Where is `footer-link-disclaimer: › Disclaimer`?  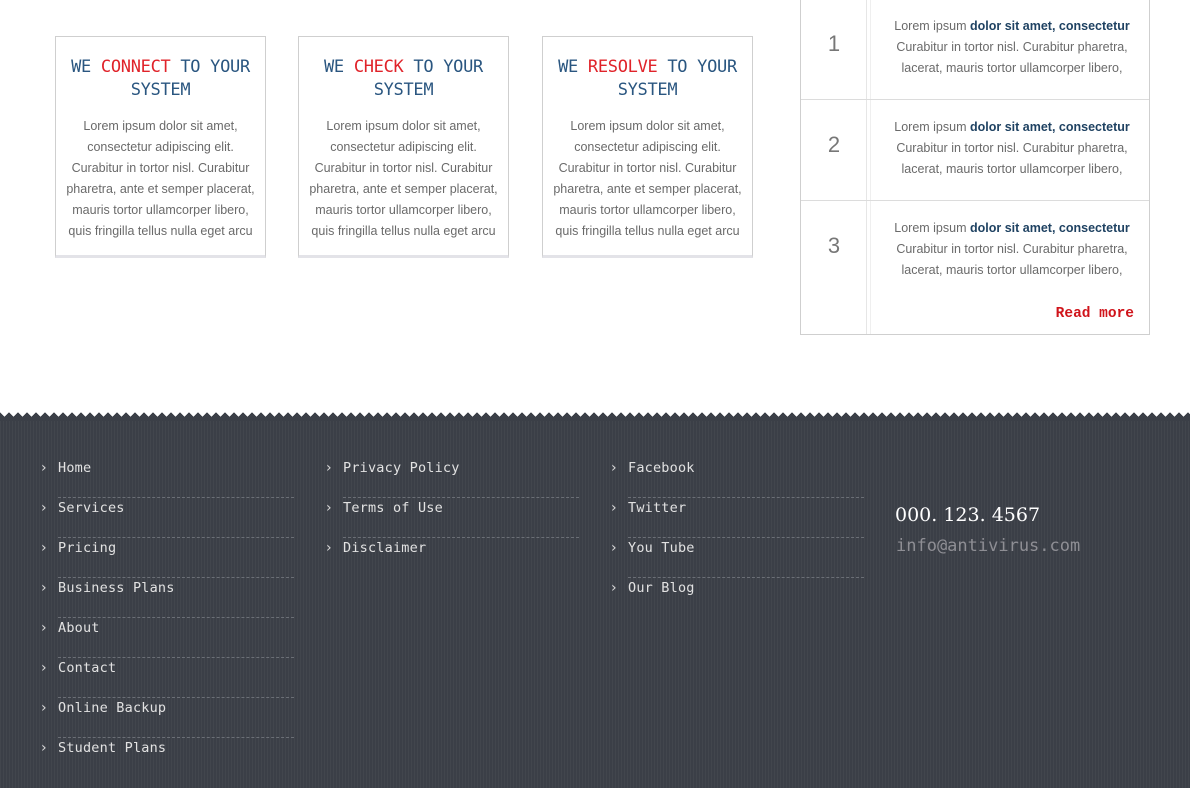 footer-link-disclaimer: › Disclaimer is located at coordinates (452, 558).